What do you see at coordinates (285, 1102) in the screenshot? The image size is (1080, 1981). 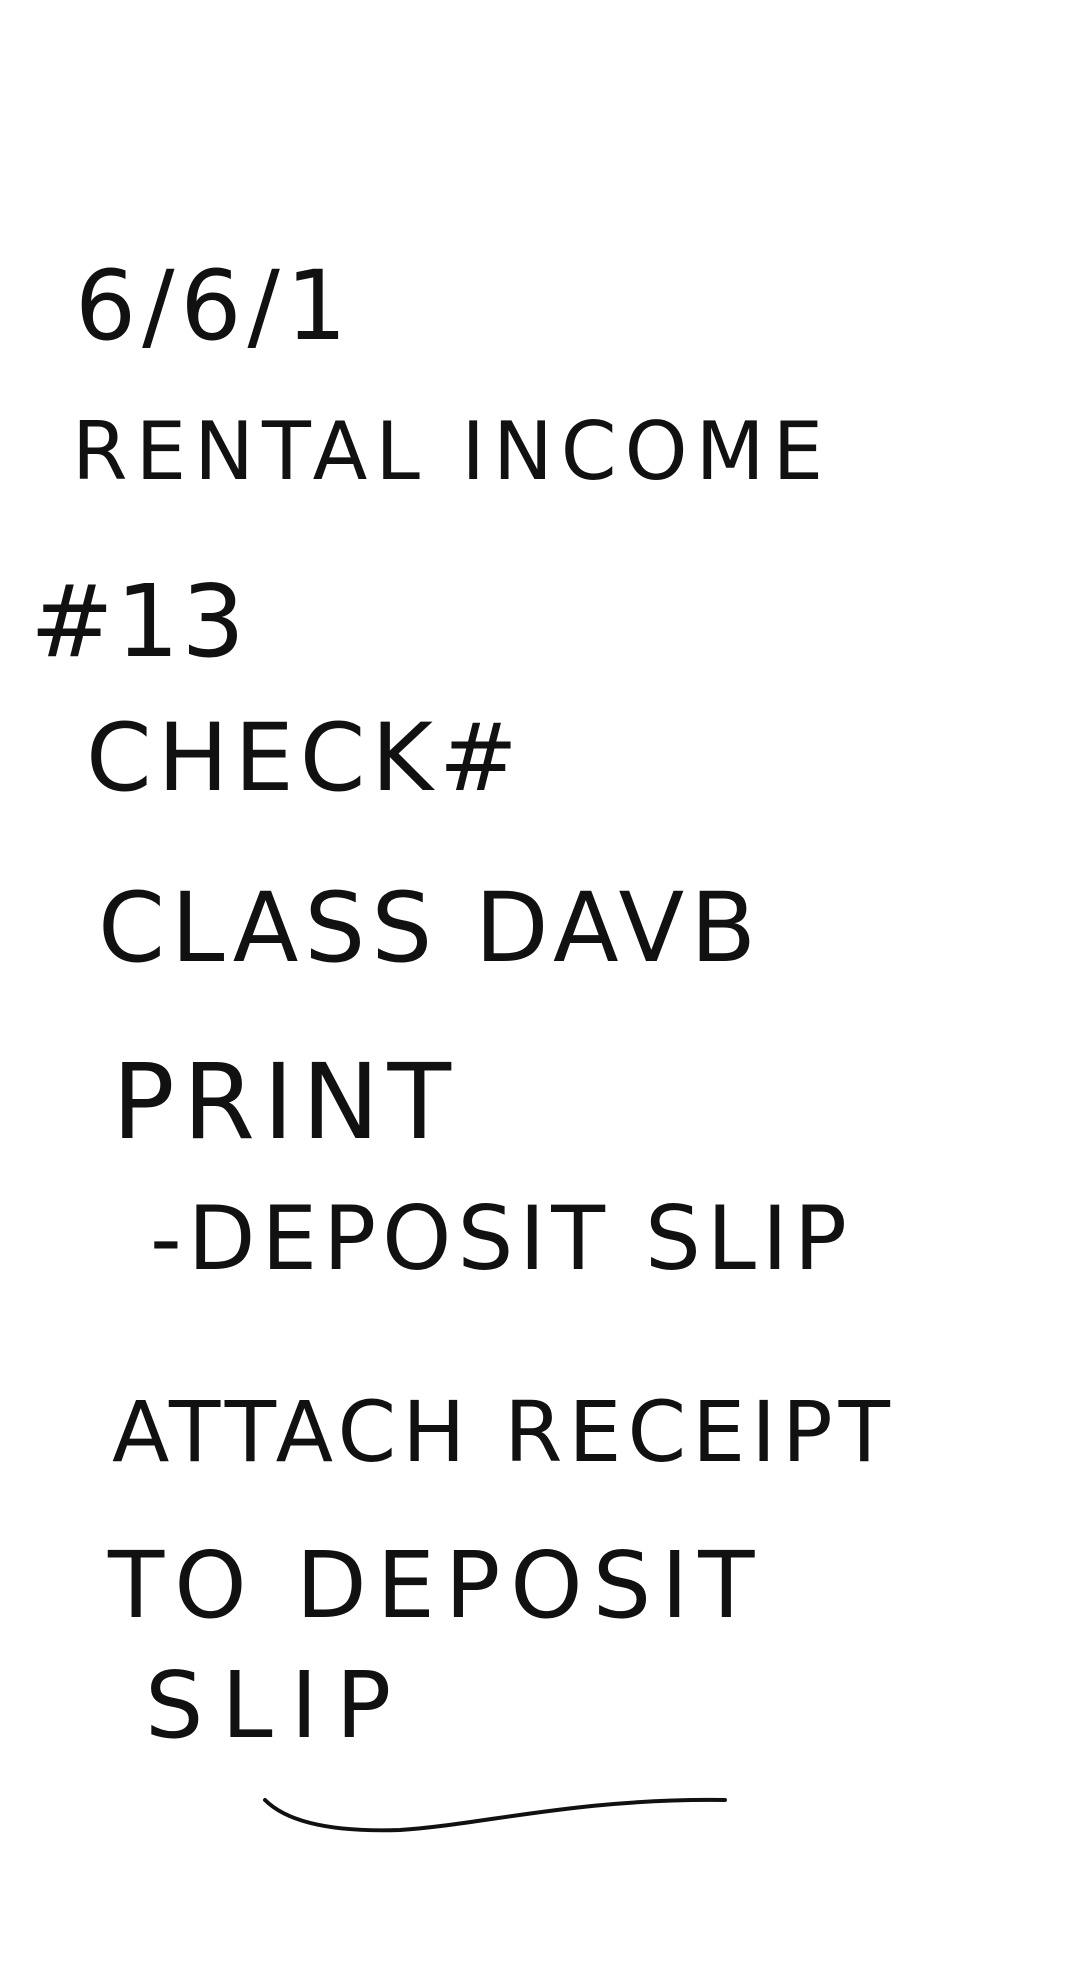 I see `note-line-print: PRINT` at bounding box center [285, 1102].